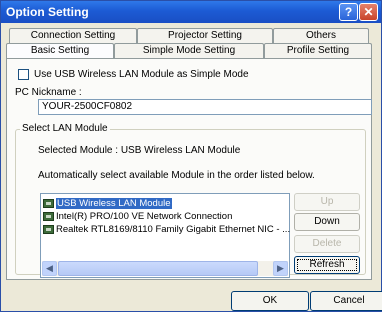  I want to click on horizontal-scrollbar: ◀ ▶, so click(165, 268).